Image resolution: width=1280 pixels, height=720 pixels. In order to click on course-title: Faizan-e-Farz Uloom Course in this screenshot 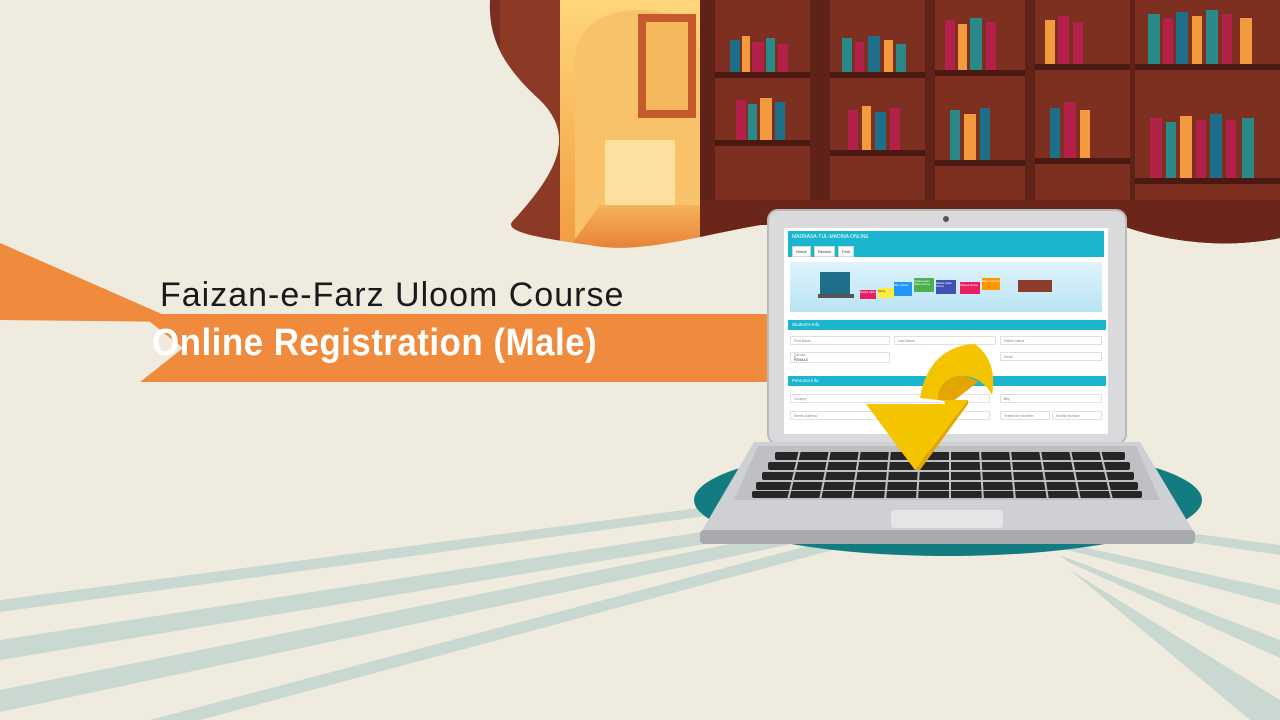, I will do `click(392, 295)`.